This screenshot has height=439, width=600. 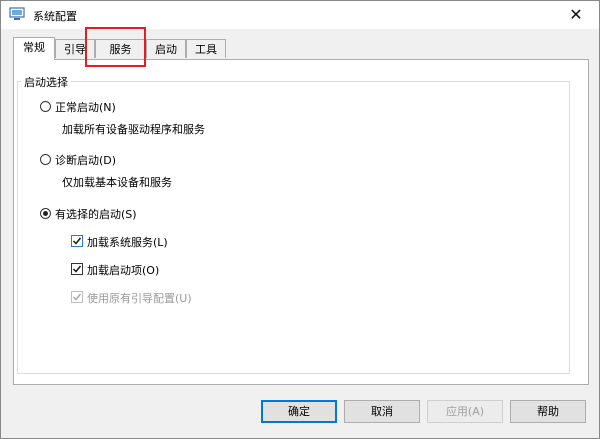 What do you see at coordinates (382, 411) in the screenshot?
I see `cancel-button: 取消` at bounding box center [382, 411].